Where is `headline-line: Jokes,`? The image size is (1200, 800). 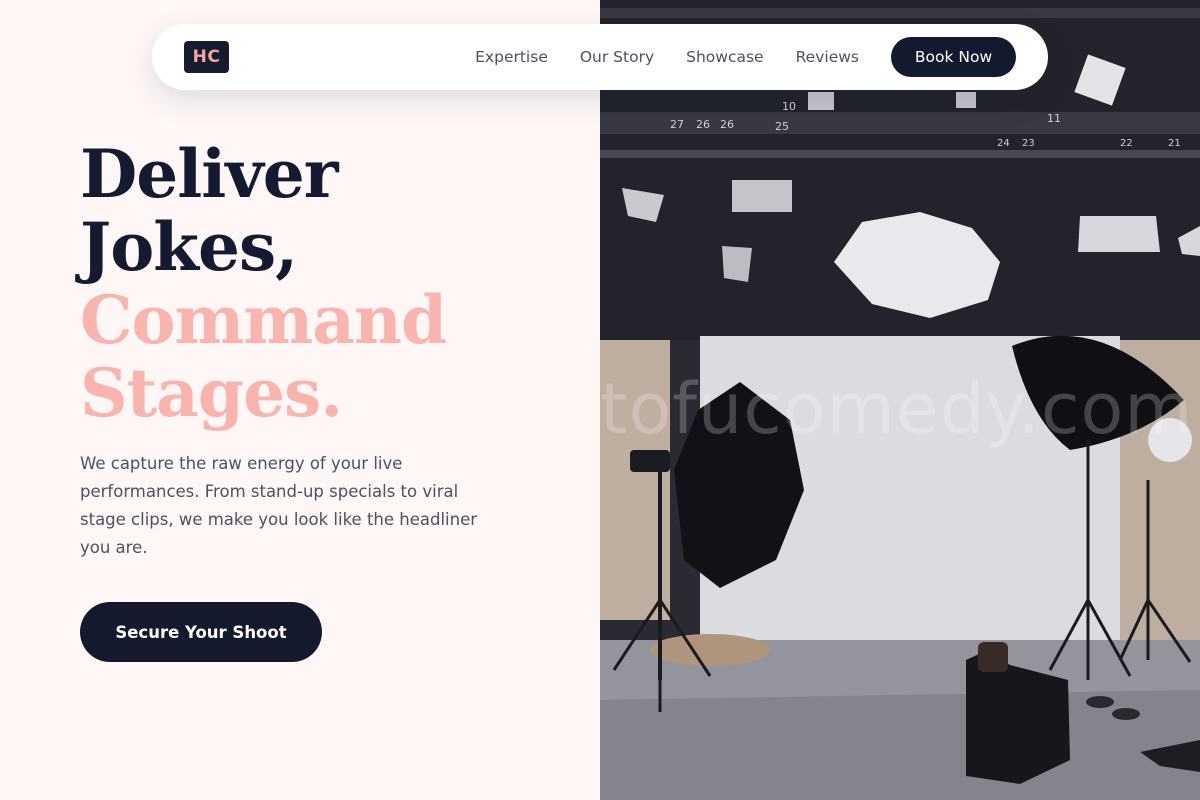 headline-line: Jokes, is located at coordinates (189, 247).